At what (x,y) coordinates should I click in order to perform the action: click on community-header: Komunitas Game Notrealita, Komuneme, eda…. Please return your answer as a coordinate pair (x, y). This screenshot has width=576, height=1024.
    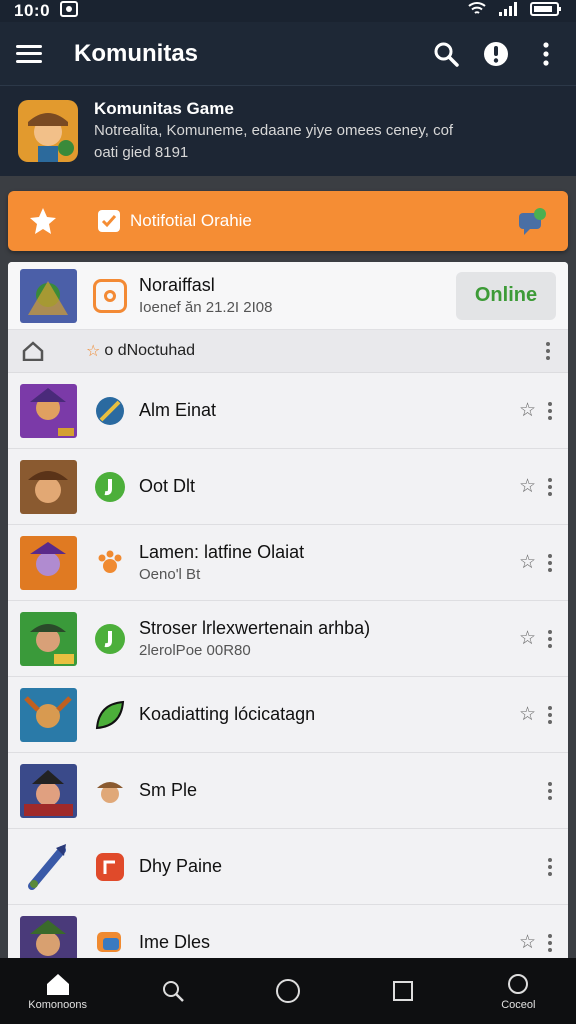
    Looking at the image, I should click on (288, 131).